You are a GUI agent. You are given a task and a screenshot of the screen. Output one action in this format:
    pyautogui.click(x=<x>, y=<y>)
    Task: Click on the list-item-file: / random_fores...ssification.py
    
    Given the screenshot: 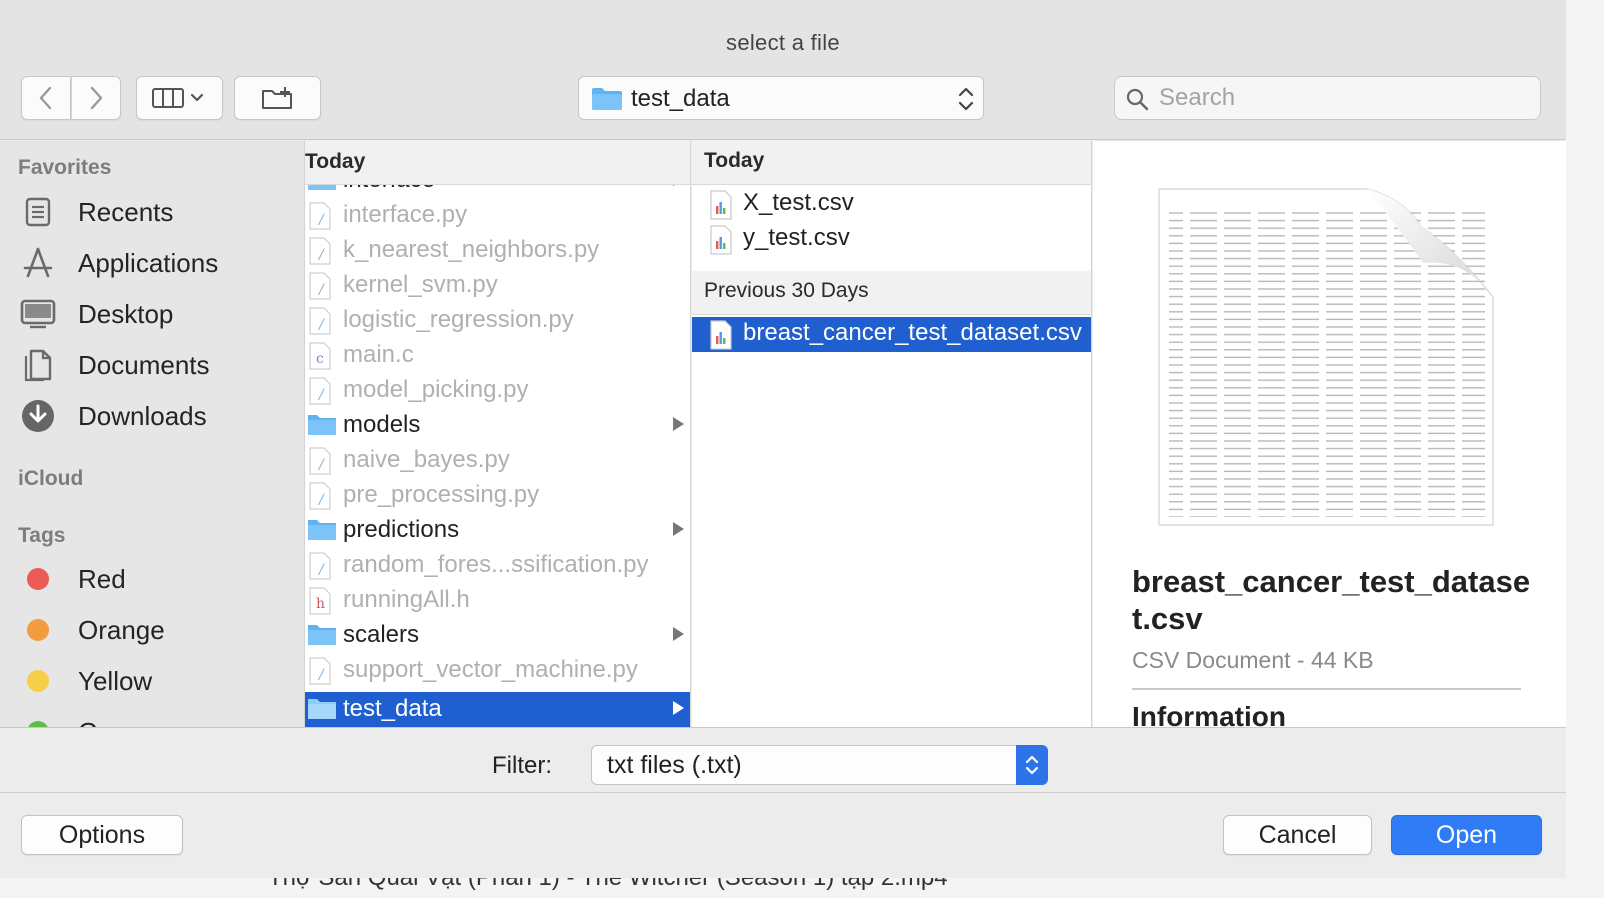 What is the action you would take?
    pyautogui.click(x=497, y=565)
    